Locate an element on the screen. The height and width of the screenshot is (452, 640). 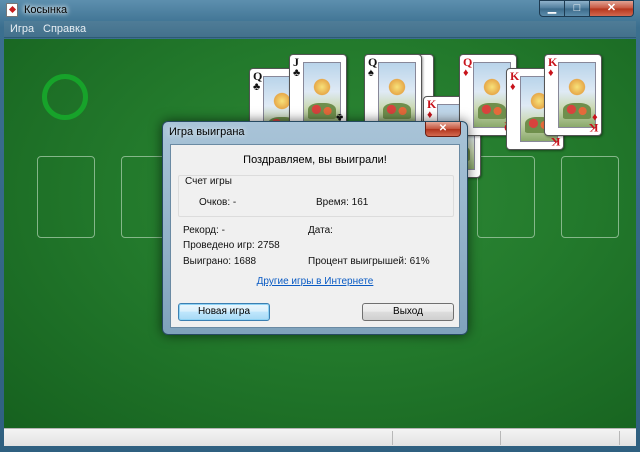
score-group-label: Счет игры is located at coordinates (208, 181).